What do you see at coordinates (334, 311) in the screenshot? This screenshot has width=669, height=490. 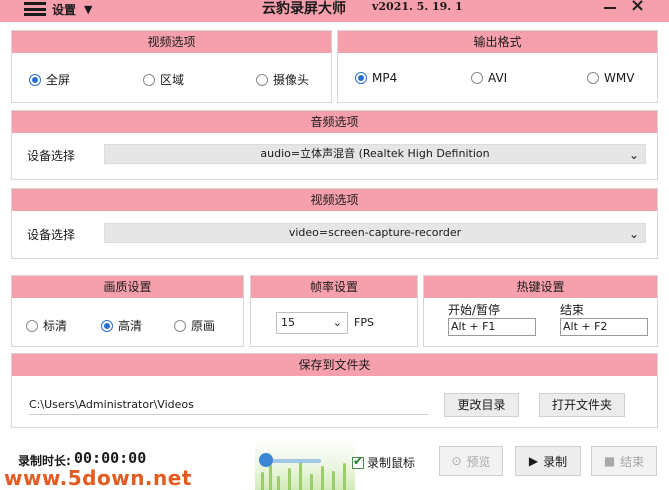 I see `framerate-panel: 帧率设置 15 ⌄ FPS` at bounding box center [334, 311].